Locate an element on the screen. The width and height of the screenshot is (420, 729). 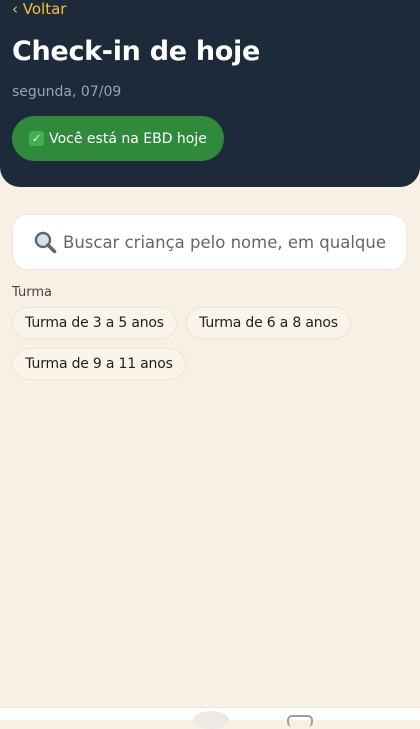
check-mark-icon: ✓ is located at coordinates (37, 138).